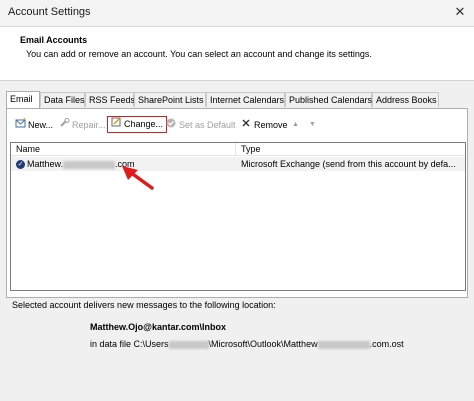 The width and height of the screenshot is (474, 401). I want to click on title-bar: Account Settings ✕, so click(237, 13).